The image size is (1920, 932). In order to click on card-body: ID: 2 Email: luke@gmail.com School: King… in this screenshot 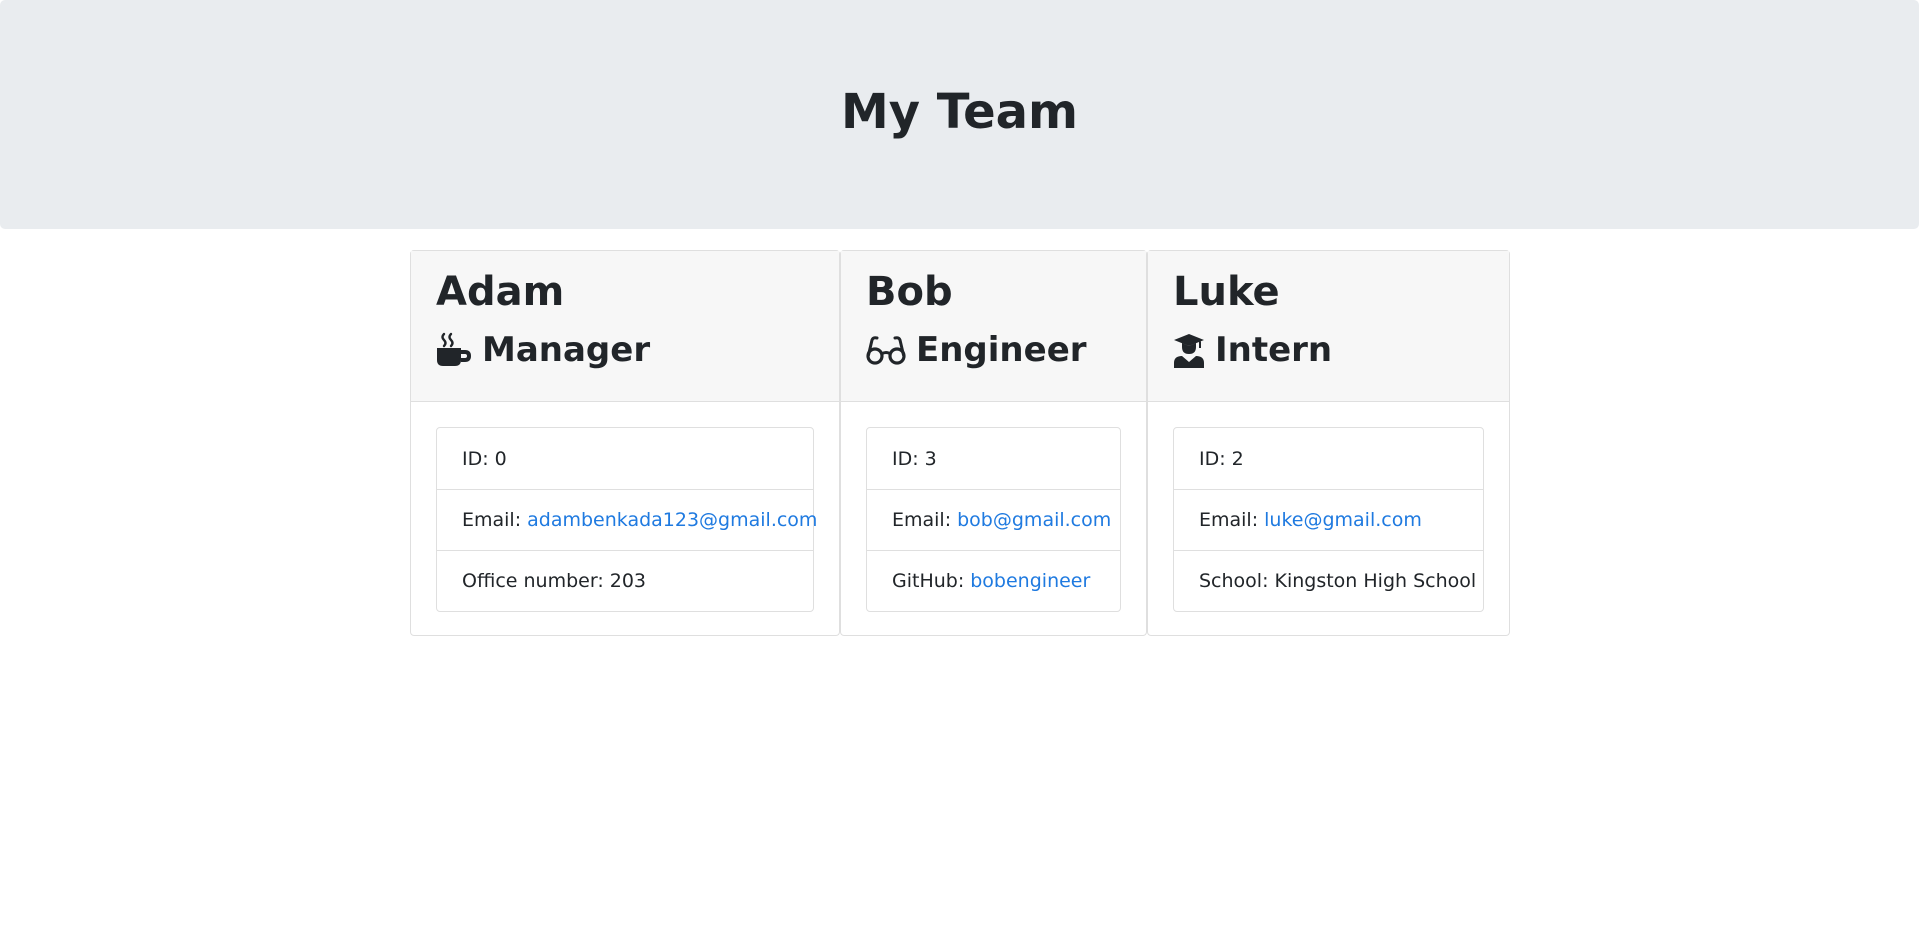, I will do `click(1328, 507)`.